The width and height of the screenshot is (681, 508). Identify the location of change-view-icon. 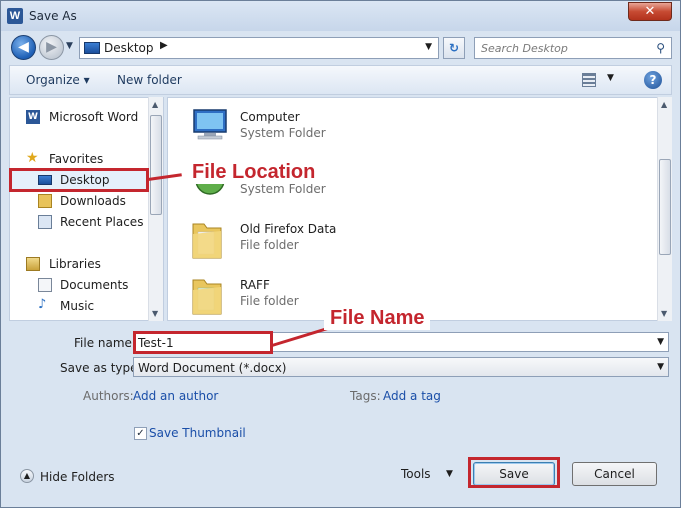
(589, 80).